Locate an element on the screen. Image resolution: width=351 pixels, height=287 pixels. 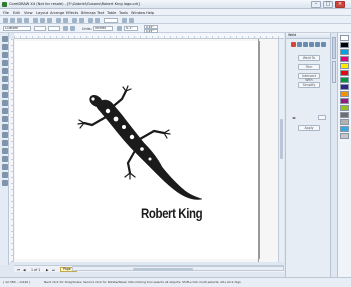
tab-weld is located at coordinates (334, 48).